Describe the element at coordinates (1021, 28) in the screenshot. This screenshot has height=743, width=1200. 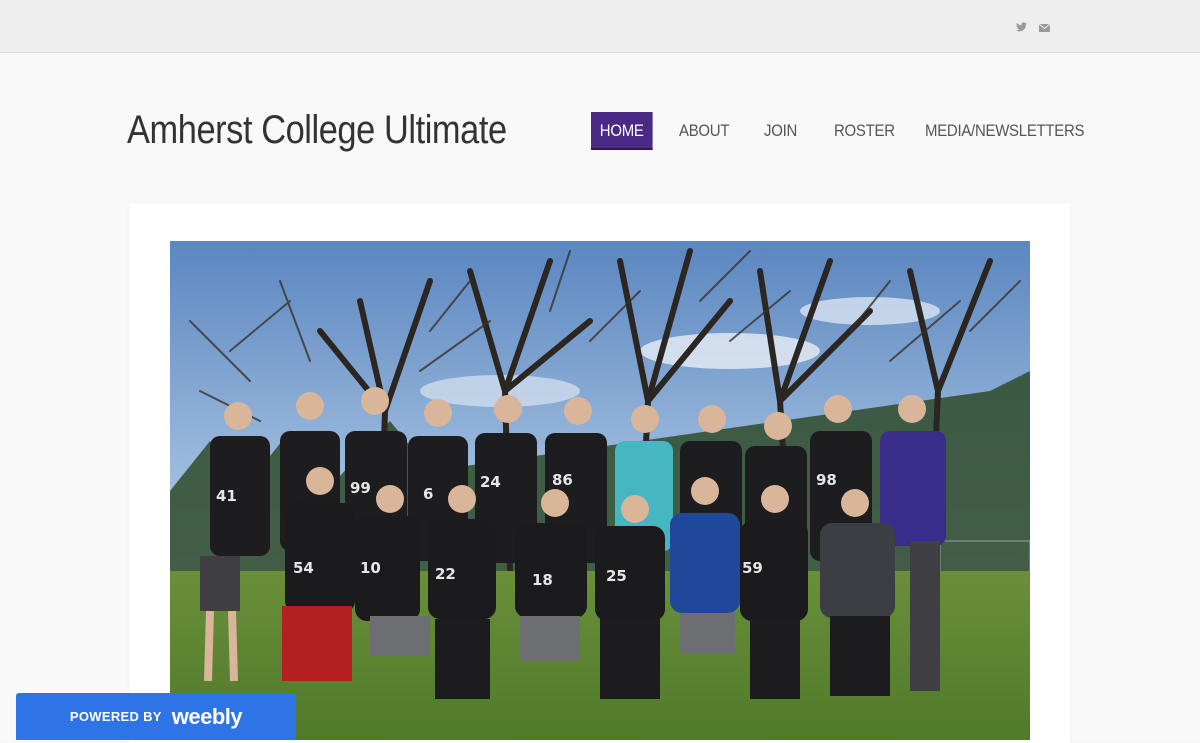
I see `twitter-icon` at that location.